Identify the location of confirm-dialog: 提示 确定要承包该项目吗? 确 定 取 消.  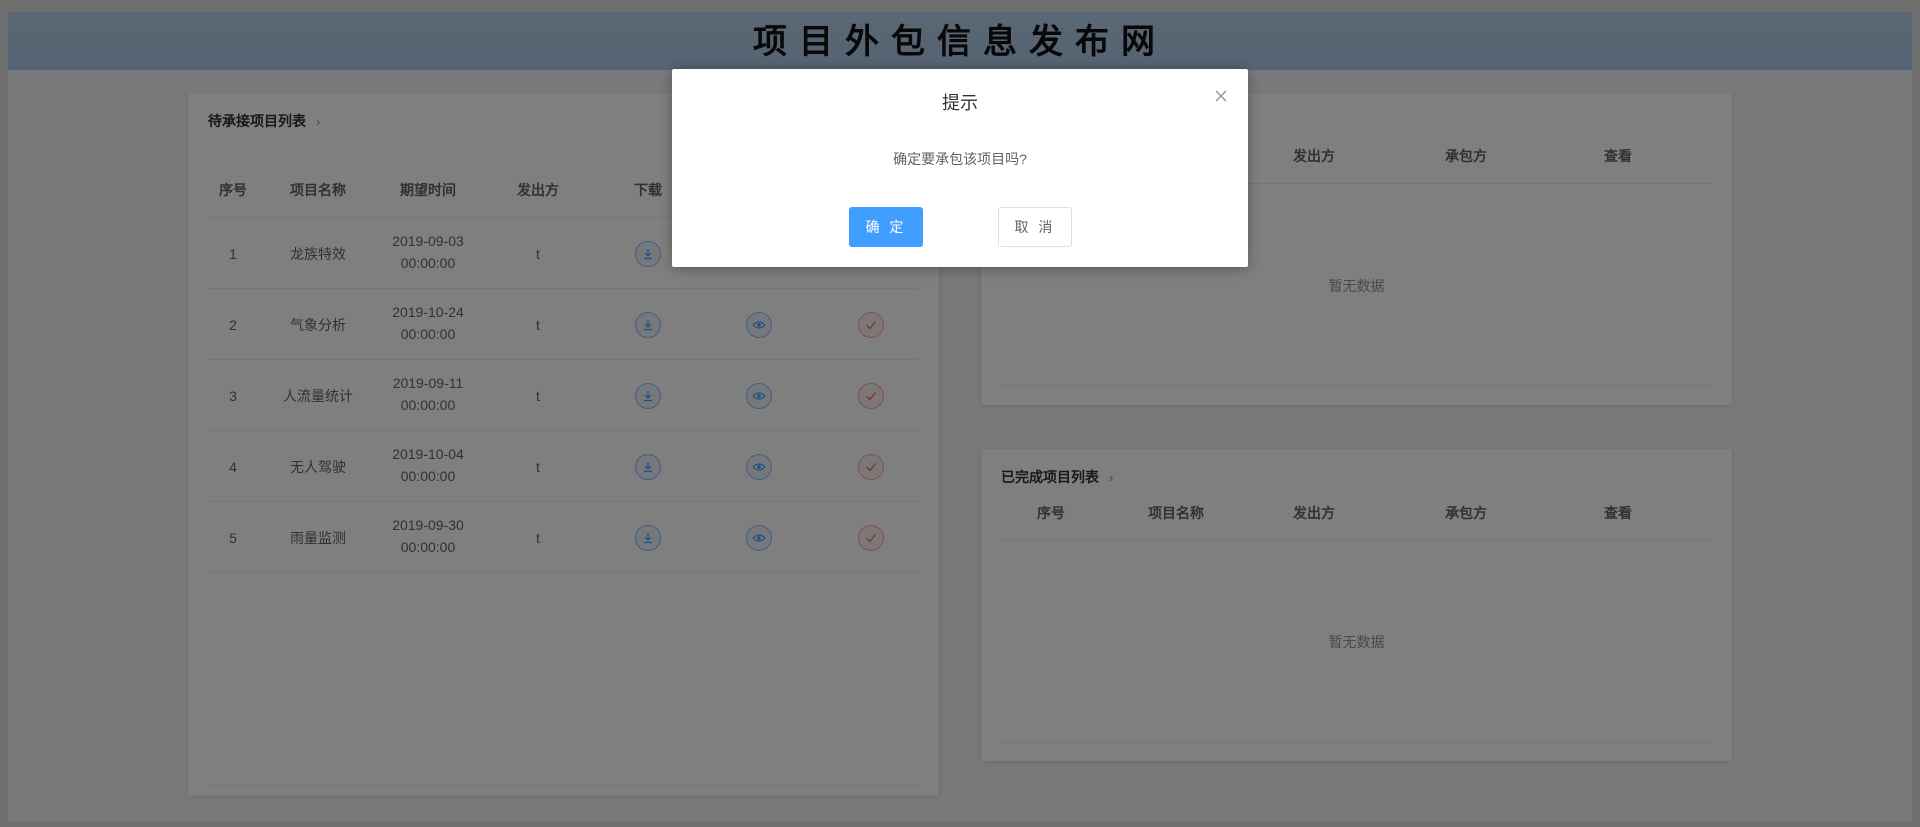
(960, 168).